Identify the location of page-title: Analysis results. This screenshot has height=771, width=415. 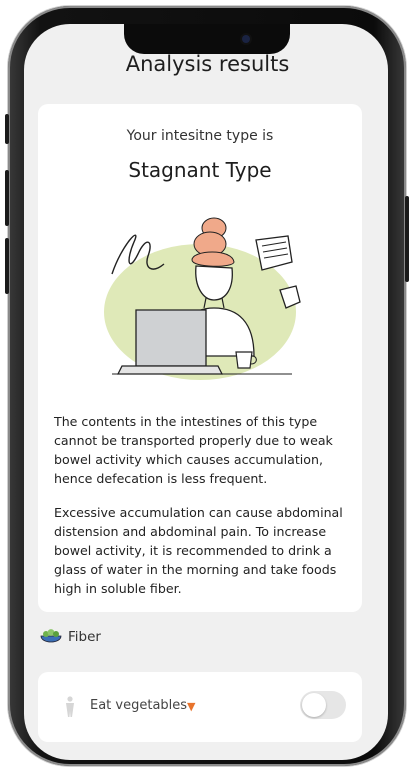
(207, 64).